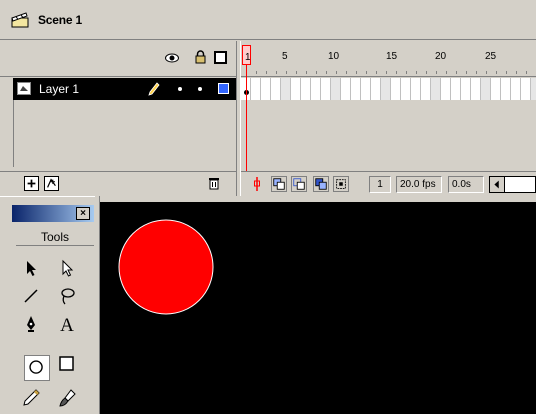  What do you see at coordinates (279, 184) in the screenshot?
I see `onion-skin-icon` at bounding box center [279, 184].